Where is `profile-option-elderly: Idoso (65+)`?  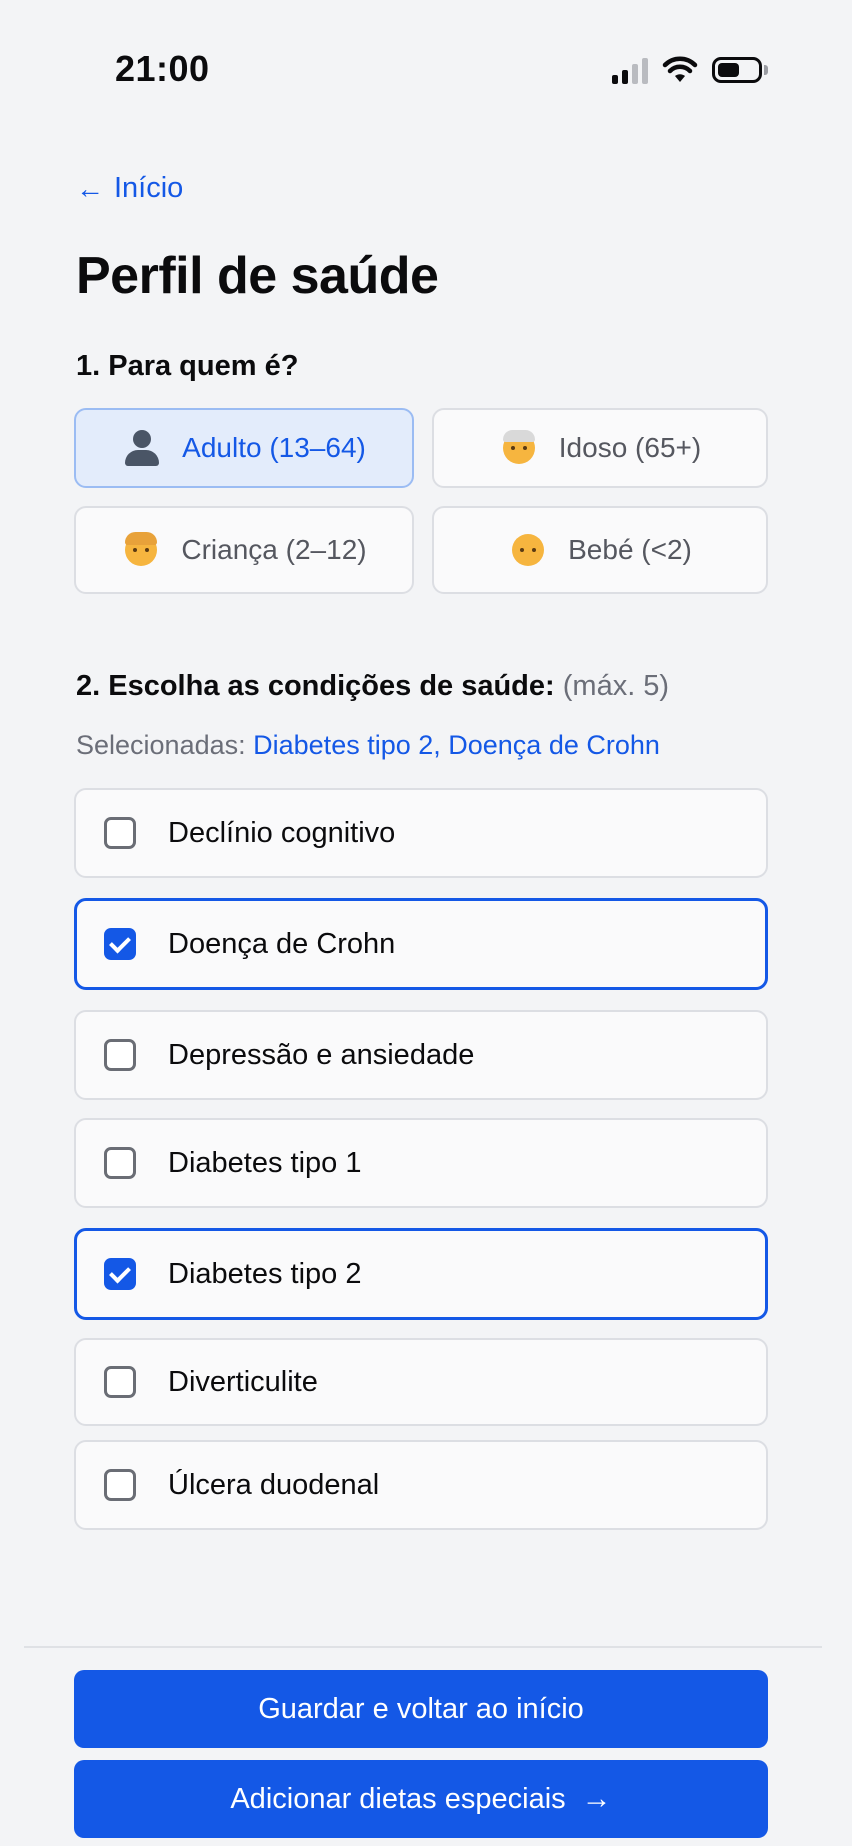 profile-option-elderly: Idoso (65+) is located at coordinates (600, 448).